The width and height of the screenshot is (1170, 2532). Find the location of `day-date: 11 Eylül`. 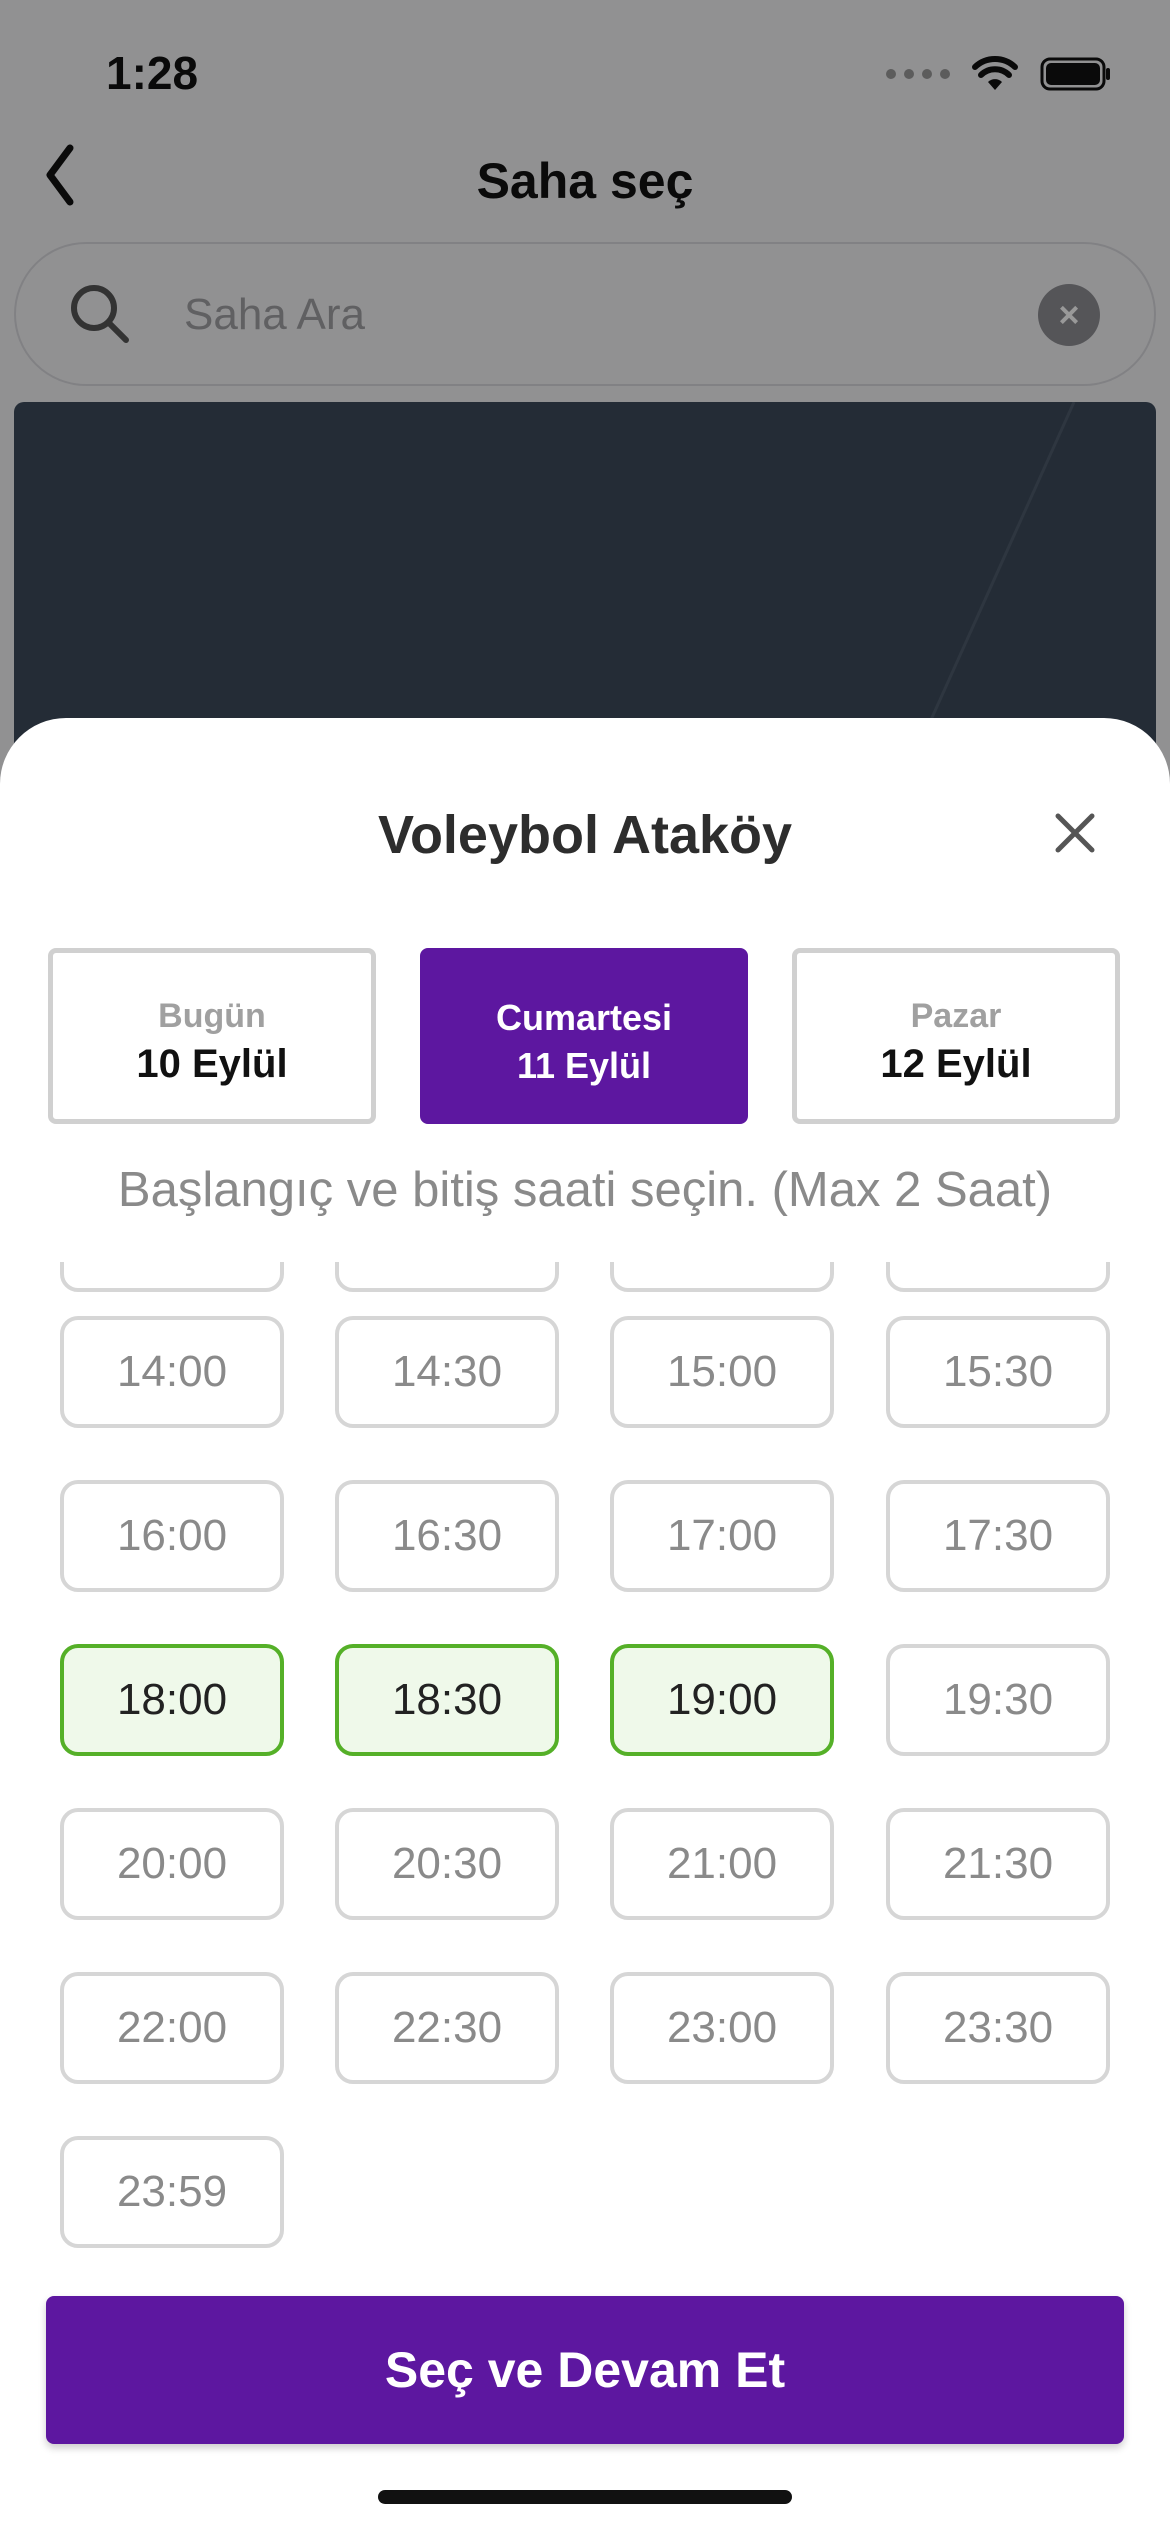

day-date: 11 Eylül is located at coordinates (584, 1065).